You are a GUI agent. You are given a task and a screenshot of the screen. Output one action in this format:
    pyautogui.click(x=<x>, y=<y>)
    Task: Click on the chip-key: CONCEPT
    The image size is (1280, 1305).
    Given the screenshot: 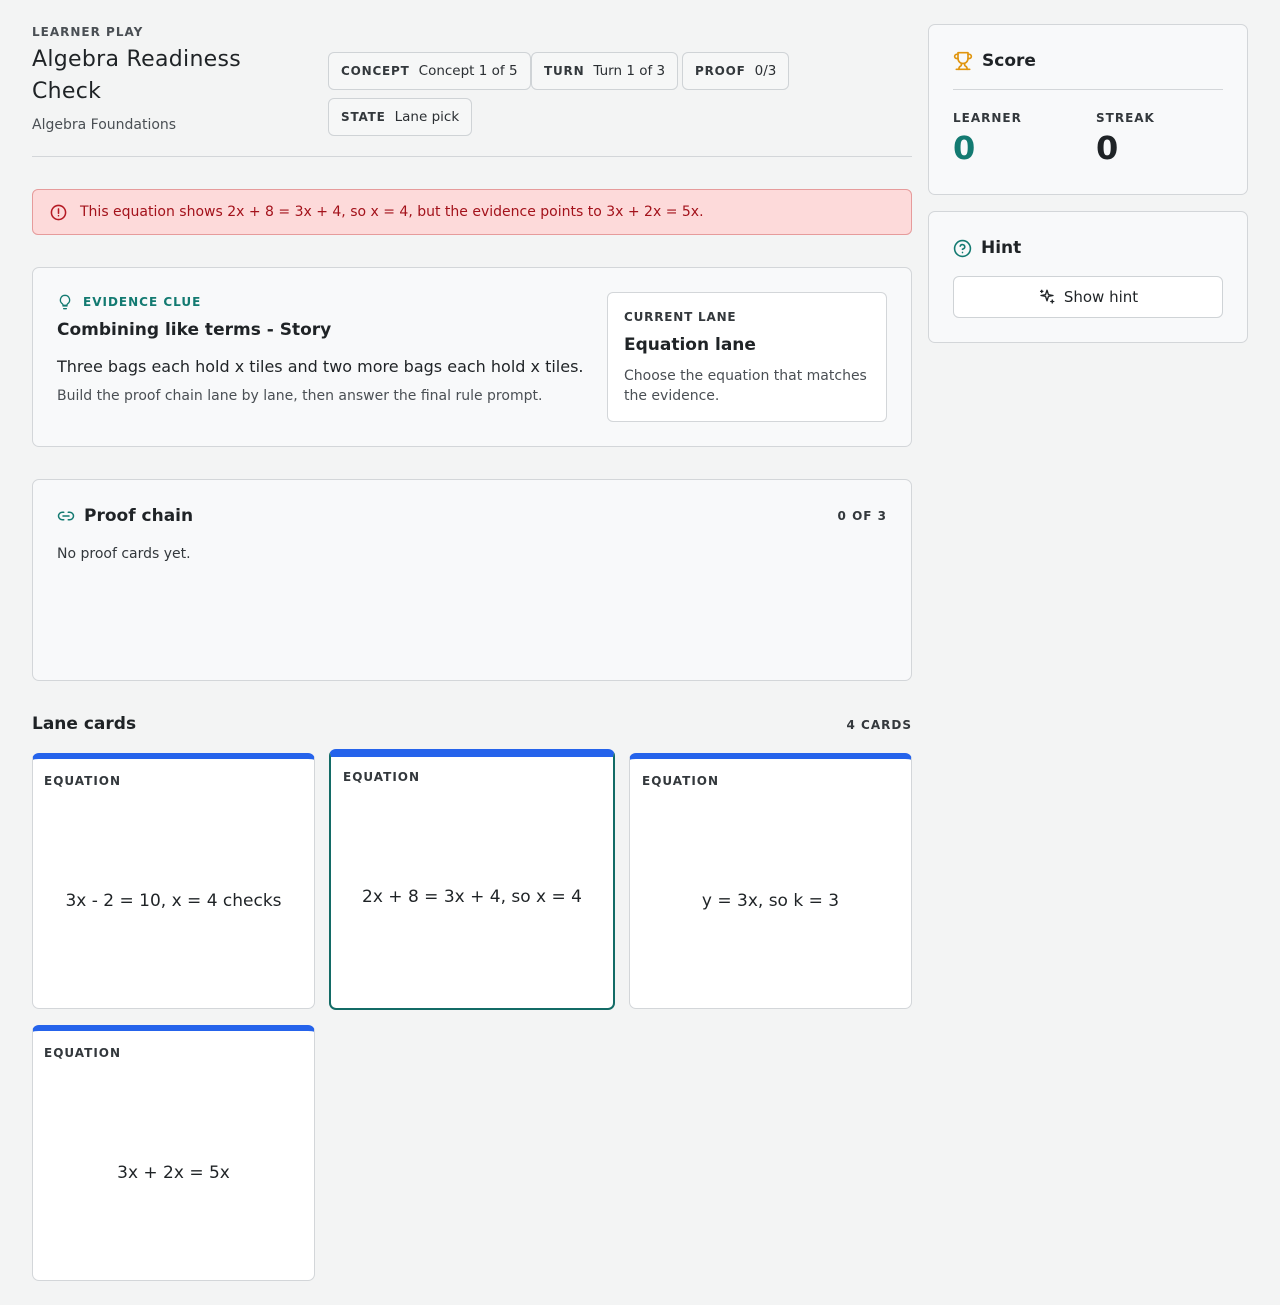 What is the action you would take?
    pyautogui.click(x=375, y=71)
    